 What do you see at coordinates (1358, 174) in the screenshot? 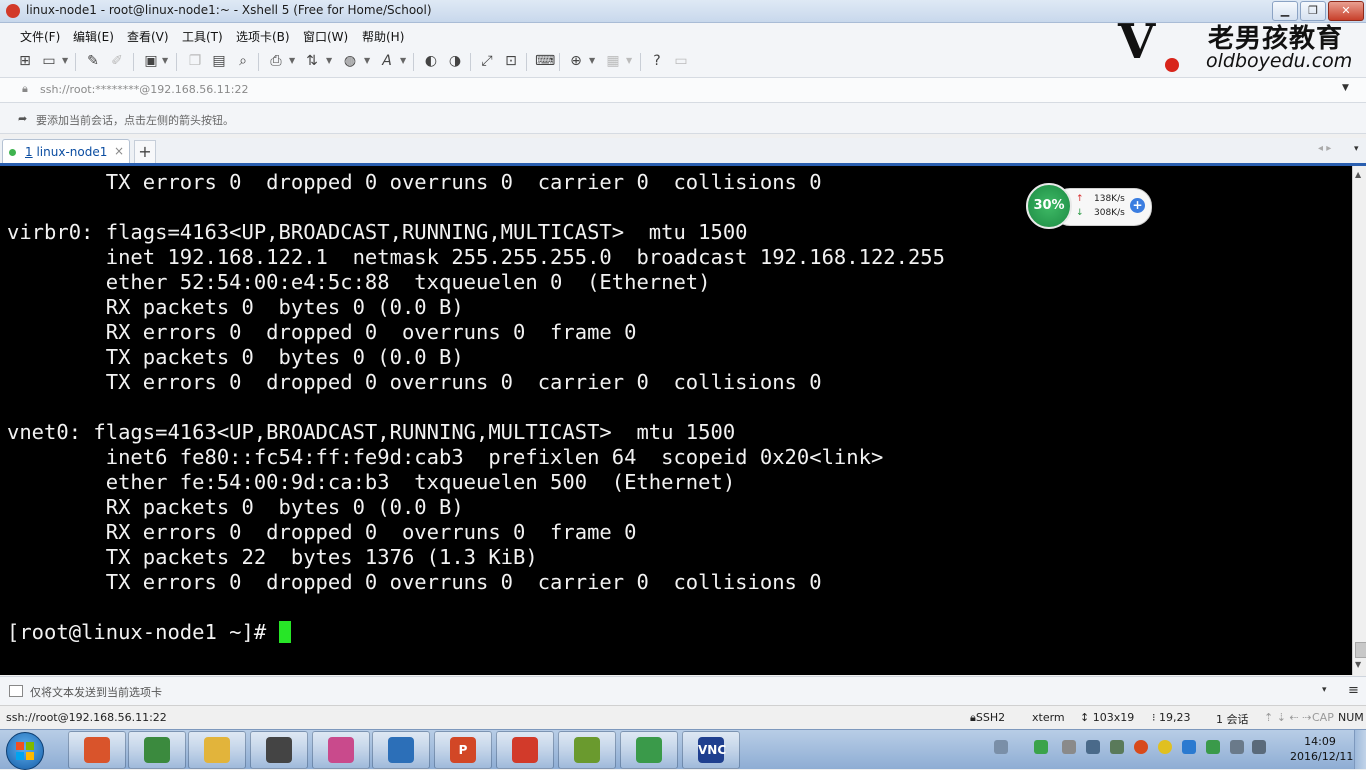
I see `scroll-up-icon: ▲` at bounding box center [1358, 174].